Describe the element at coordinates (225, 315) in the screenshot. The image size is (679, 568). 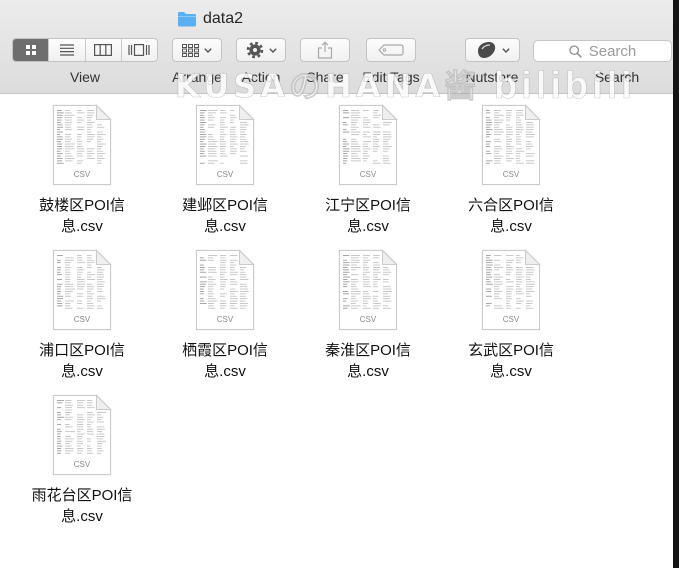
I see `file-item: CSV 栖霞区POI信 息.csv` at that location.